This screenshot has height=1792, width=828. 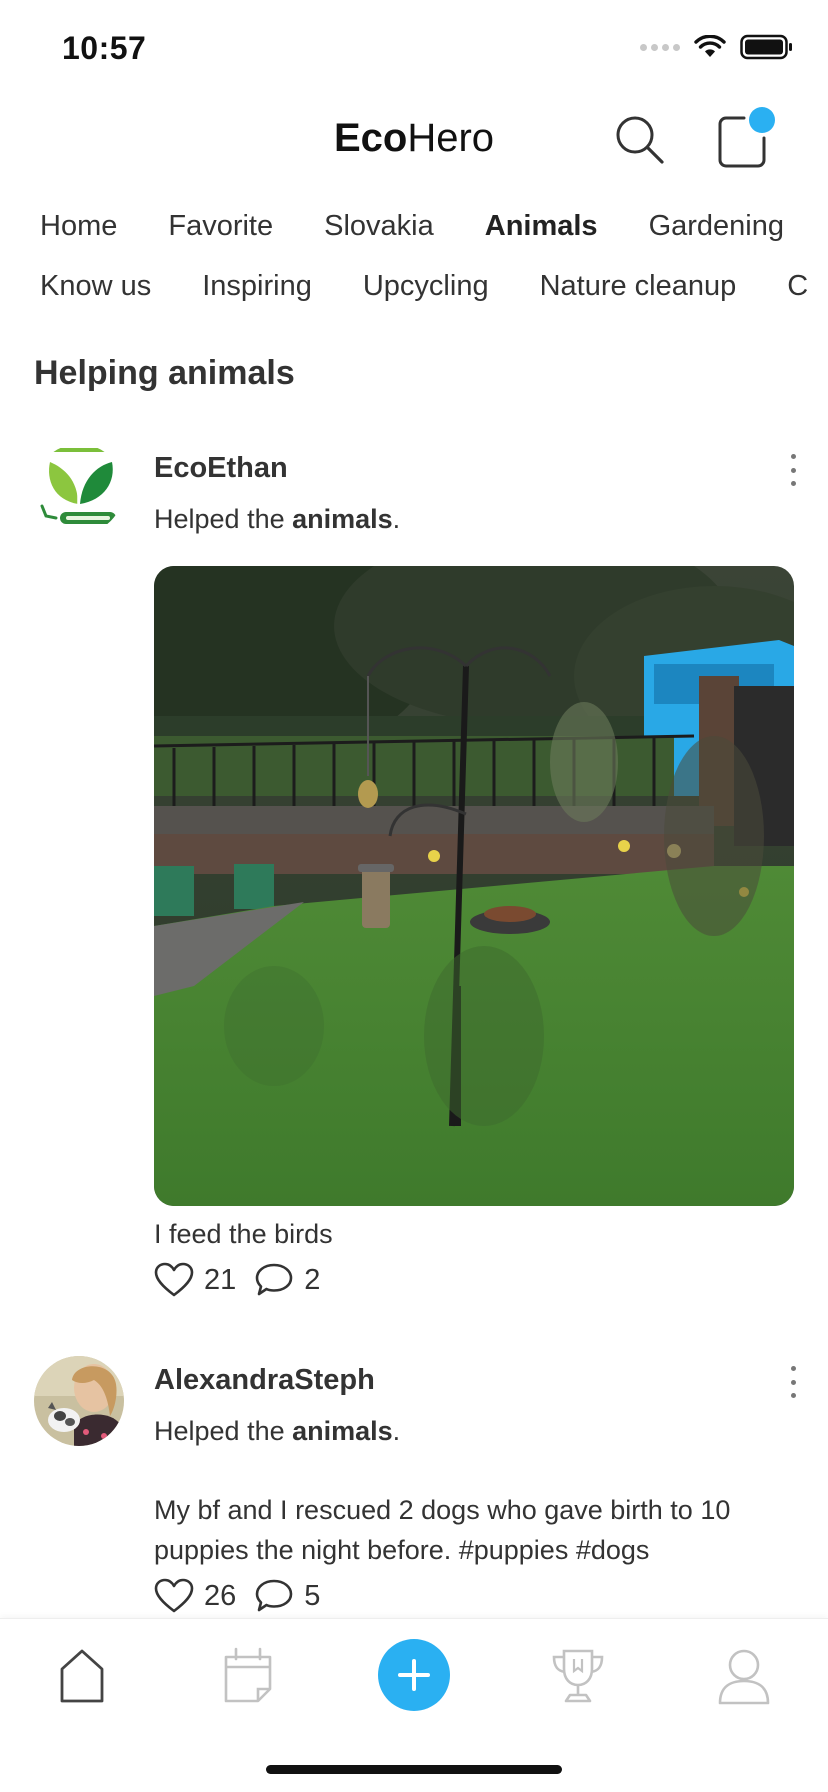 What do you see at coordinates (78, 226) in the screenshot?
I see `nav-item-home: Home` at bounding box center [78, 226].